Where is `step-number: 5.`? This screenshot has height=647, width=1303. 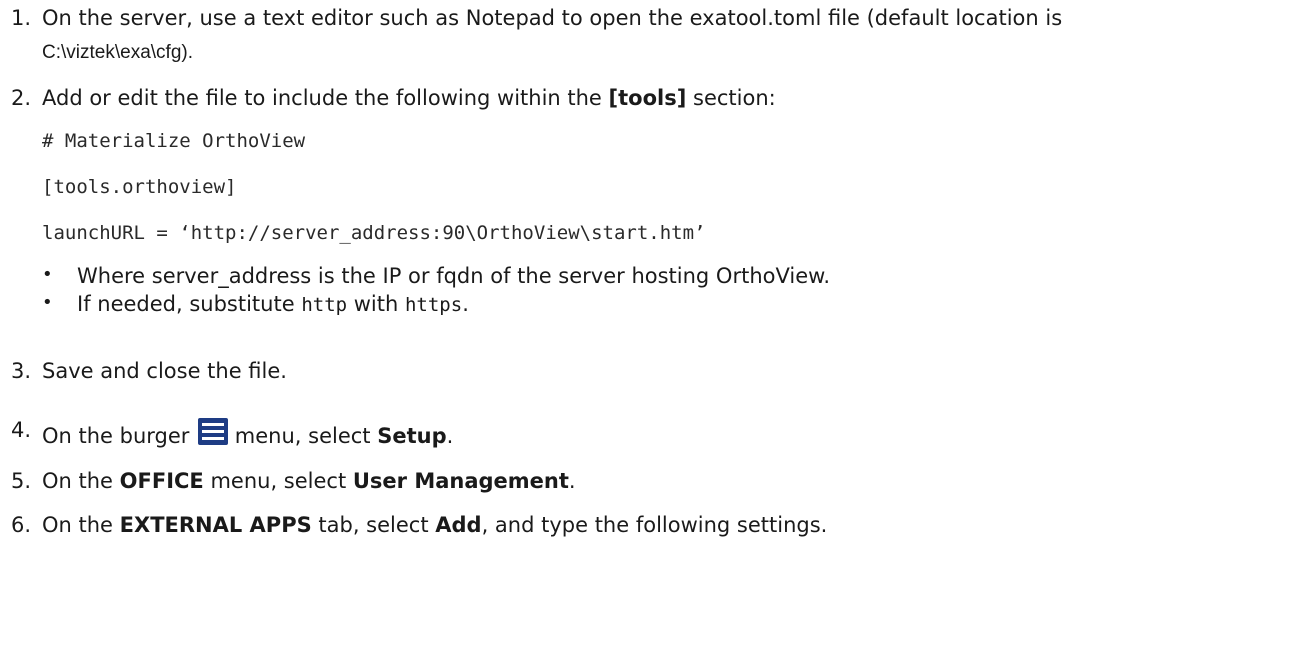 step-number: 5. is located at coordinates (21, 481).